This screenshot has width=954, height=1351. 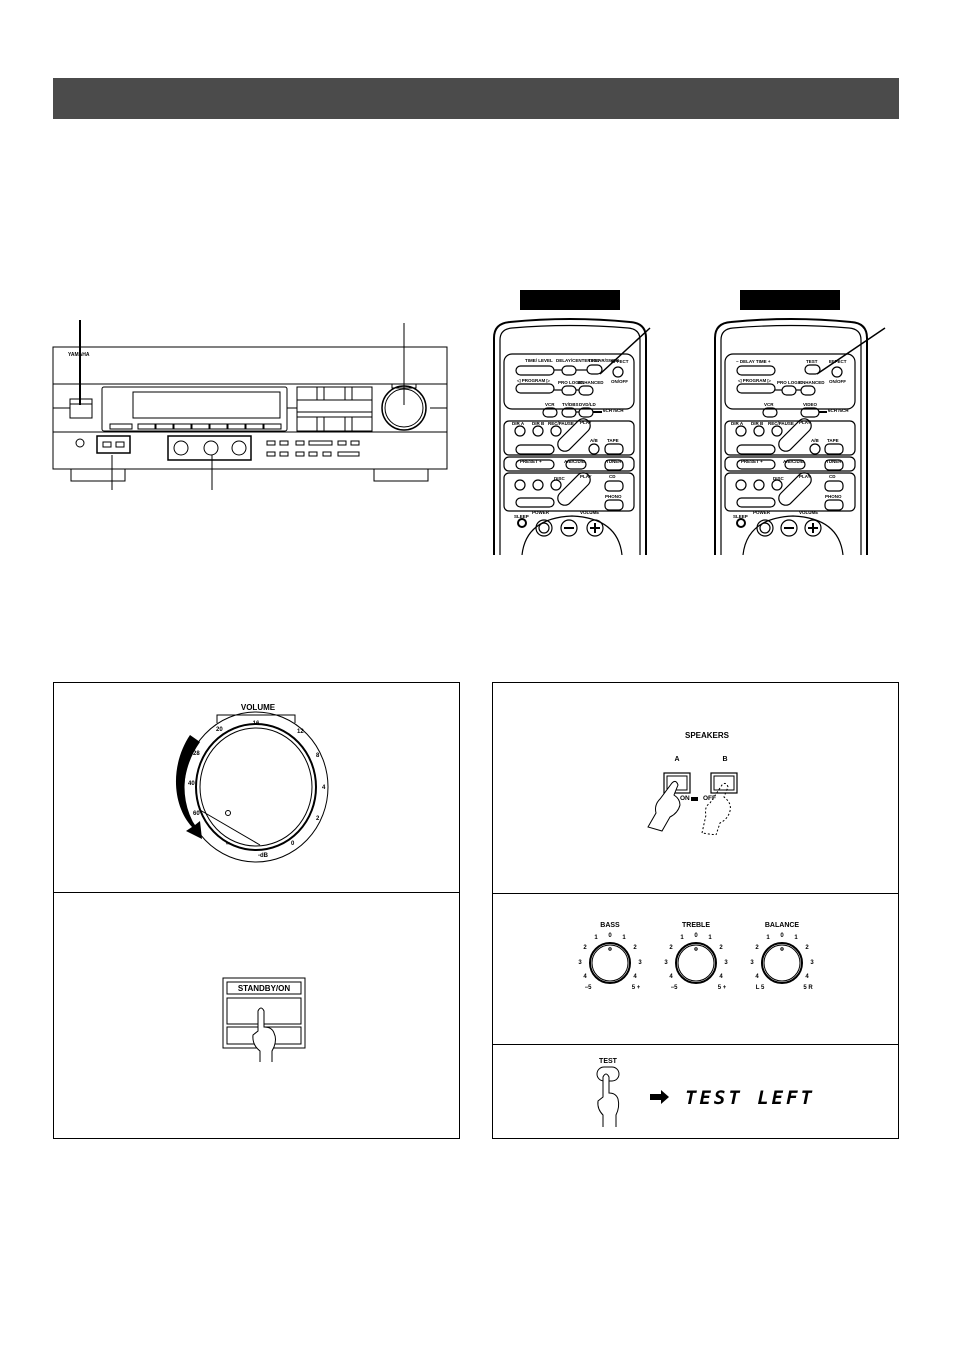 I want to click on section-header-bar, so click(x=476, y=98).